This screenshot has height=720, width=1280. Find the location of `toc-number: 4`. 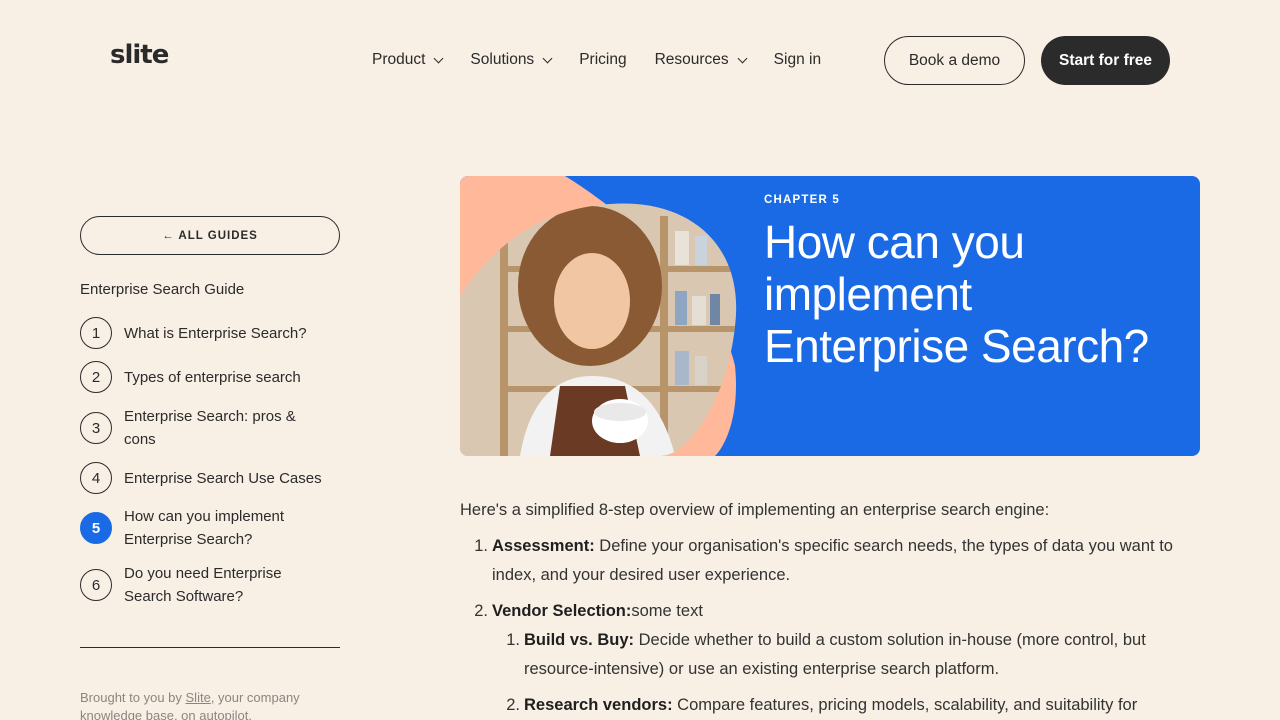

toc-number: 4 is located at coordinates (96, 478).